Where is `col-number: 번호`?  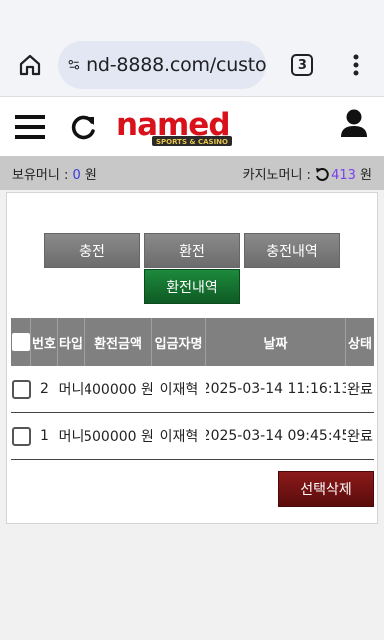 col-number: 번호 is located at coordinates (44, 342).